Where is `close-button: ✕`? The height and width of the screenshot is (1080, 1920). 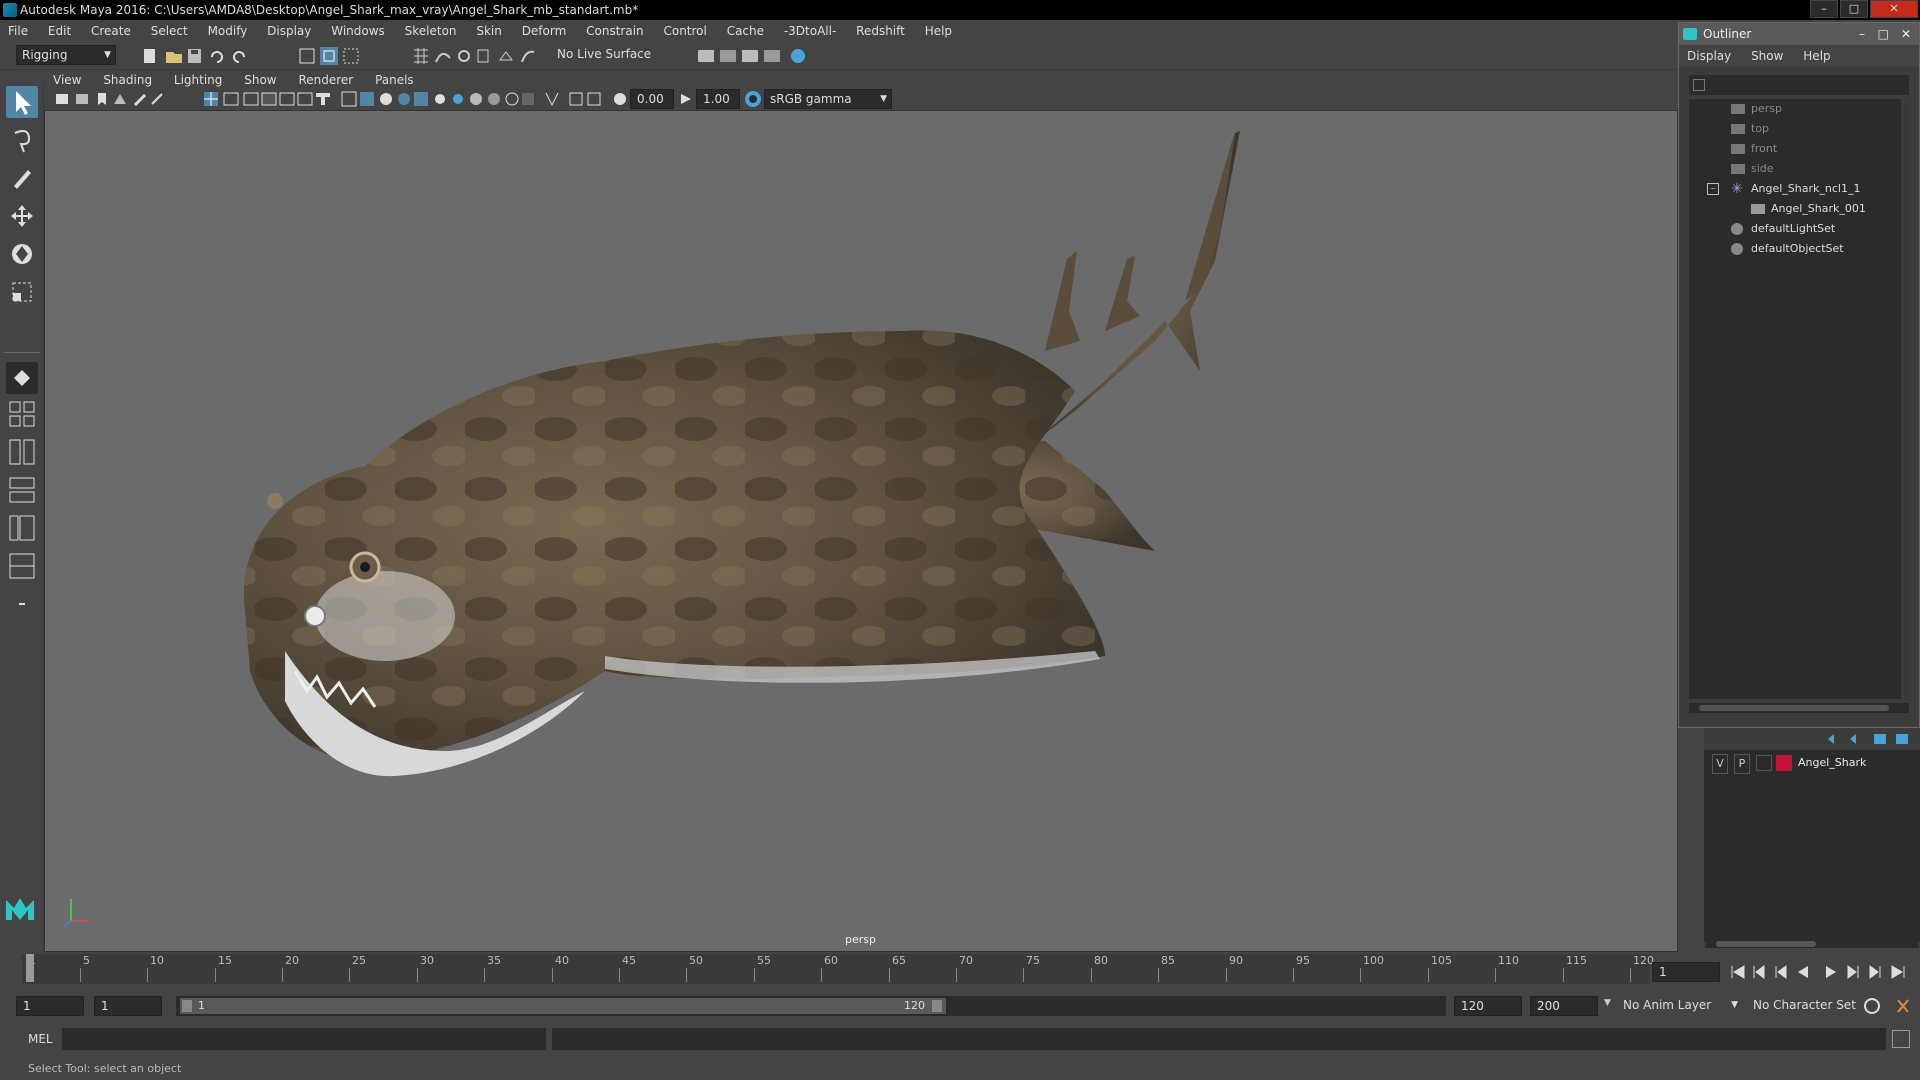 close-button: ✕ is located at coordinates (1894, 9).